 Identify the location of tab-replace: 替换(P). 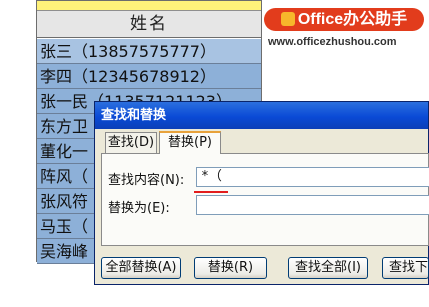
(190, 142).